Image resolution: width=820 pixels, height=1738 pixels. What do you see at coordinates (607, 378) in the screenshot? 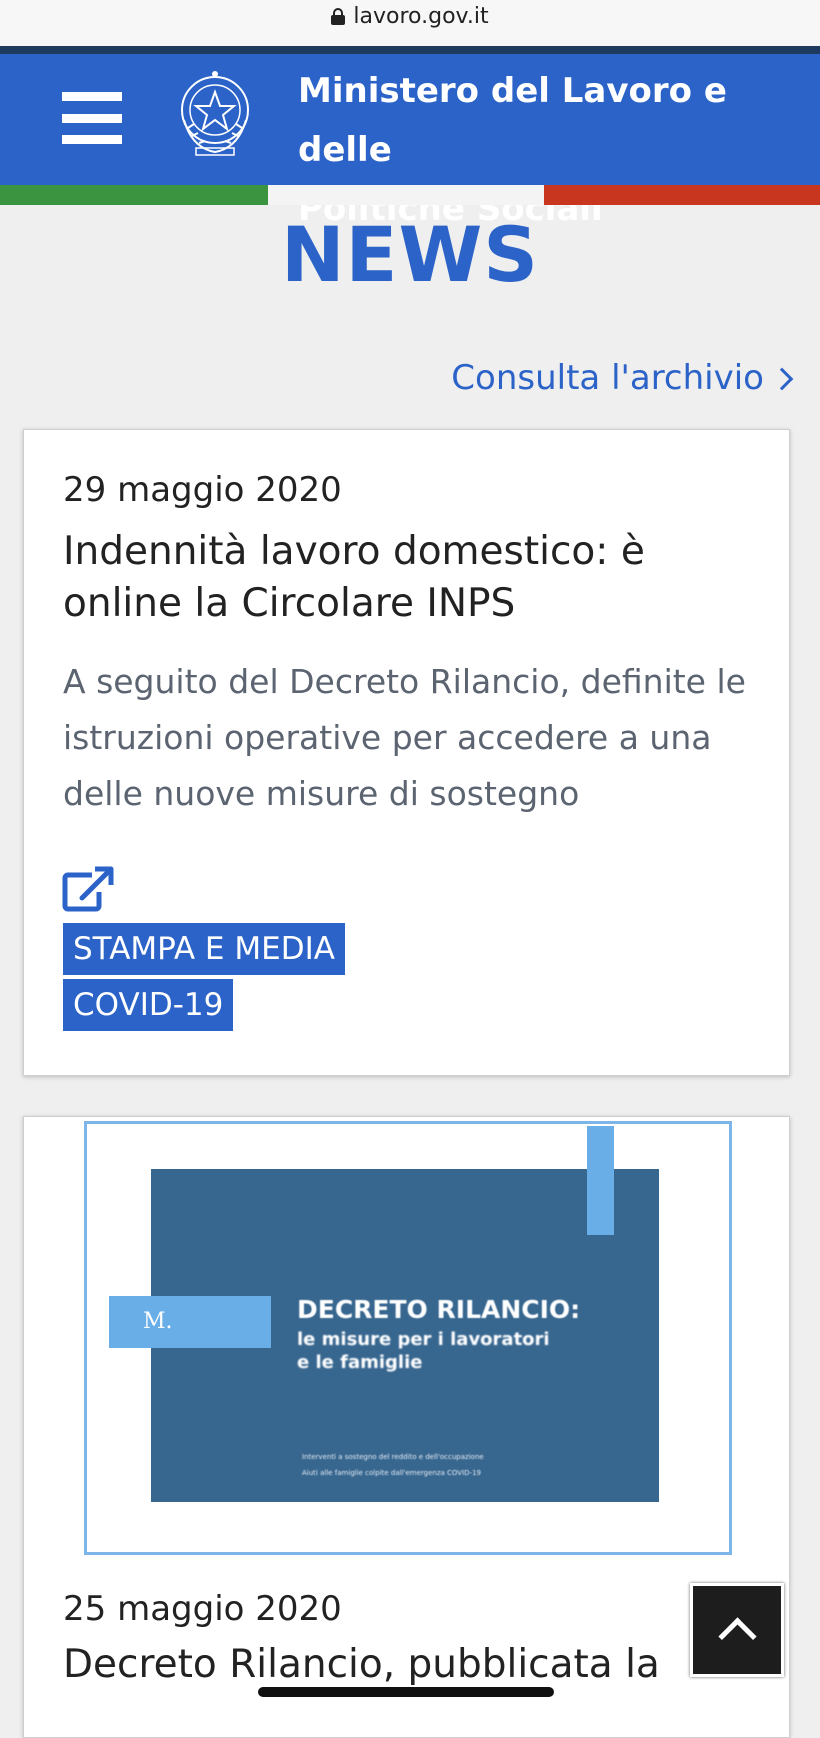
I see `archive-link-label: Consulta l'archivio` at bounding box center [607, 378].